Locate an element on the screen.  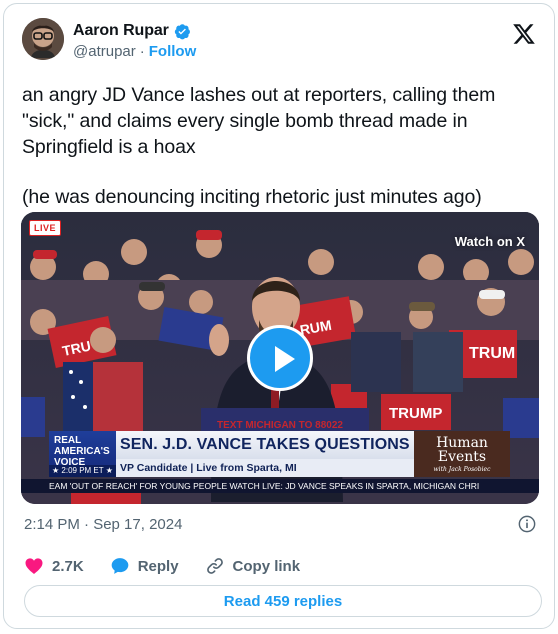
reply-button: Reply is located at coordinates (144, 566).